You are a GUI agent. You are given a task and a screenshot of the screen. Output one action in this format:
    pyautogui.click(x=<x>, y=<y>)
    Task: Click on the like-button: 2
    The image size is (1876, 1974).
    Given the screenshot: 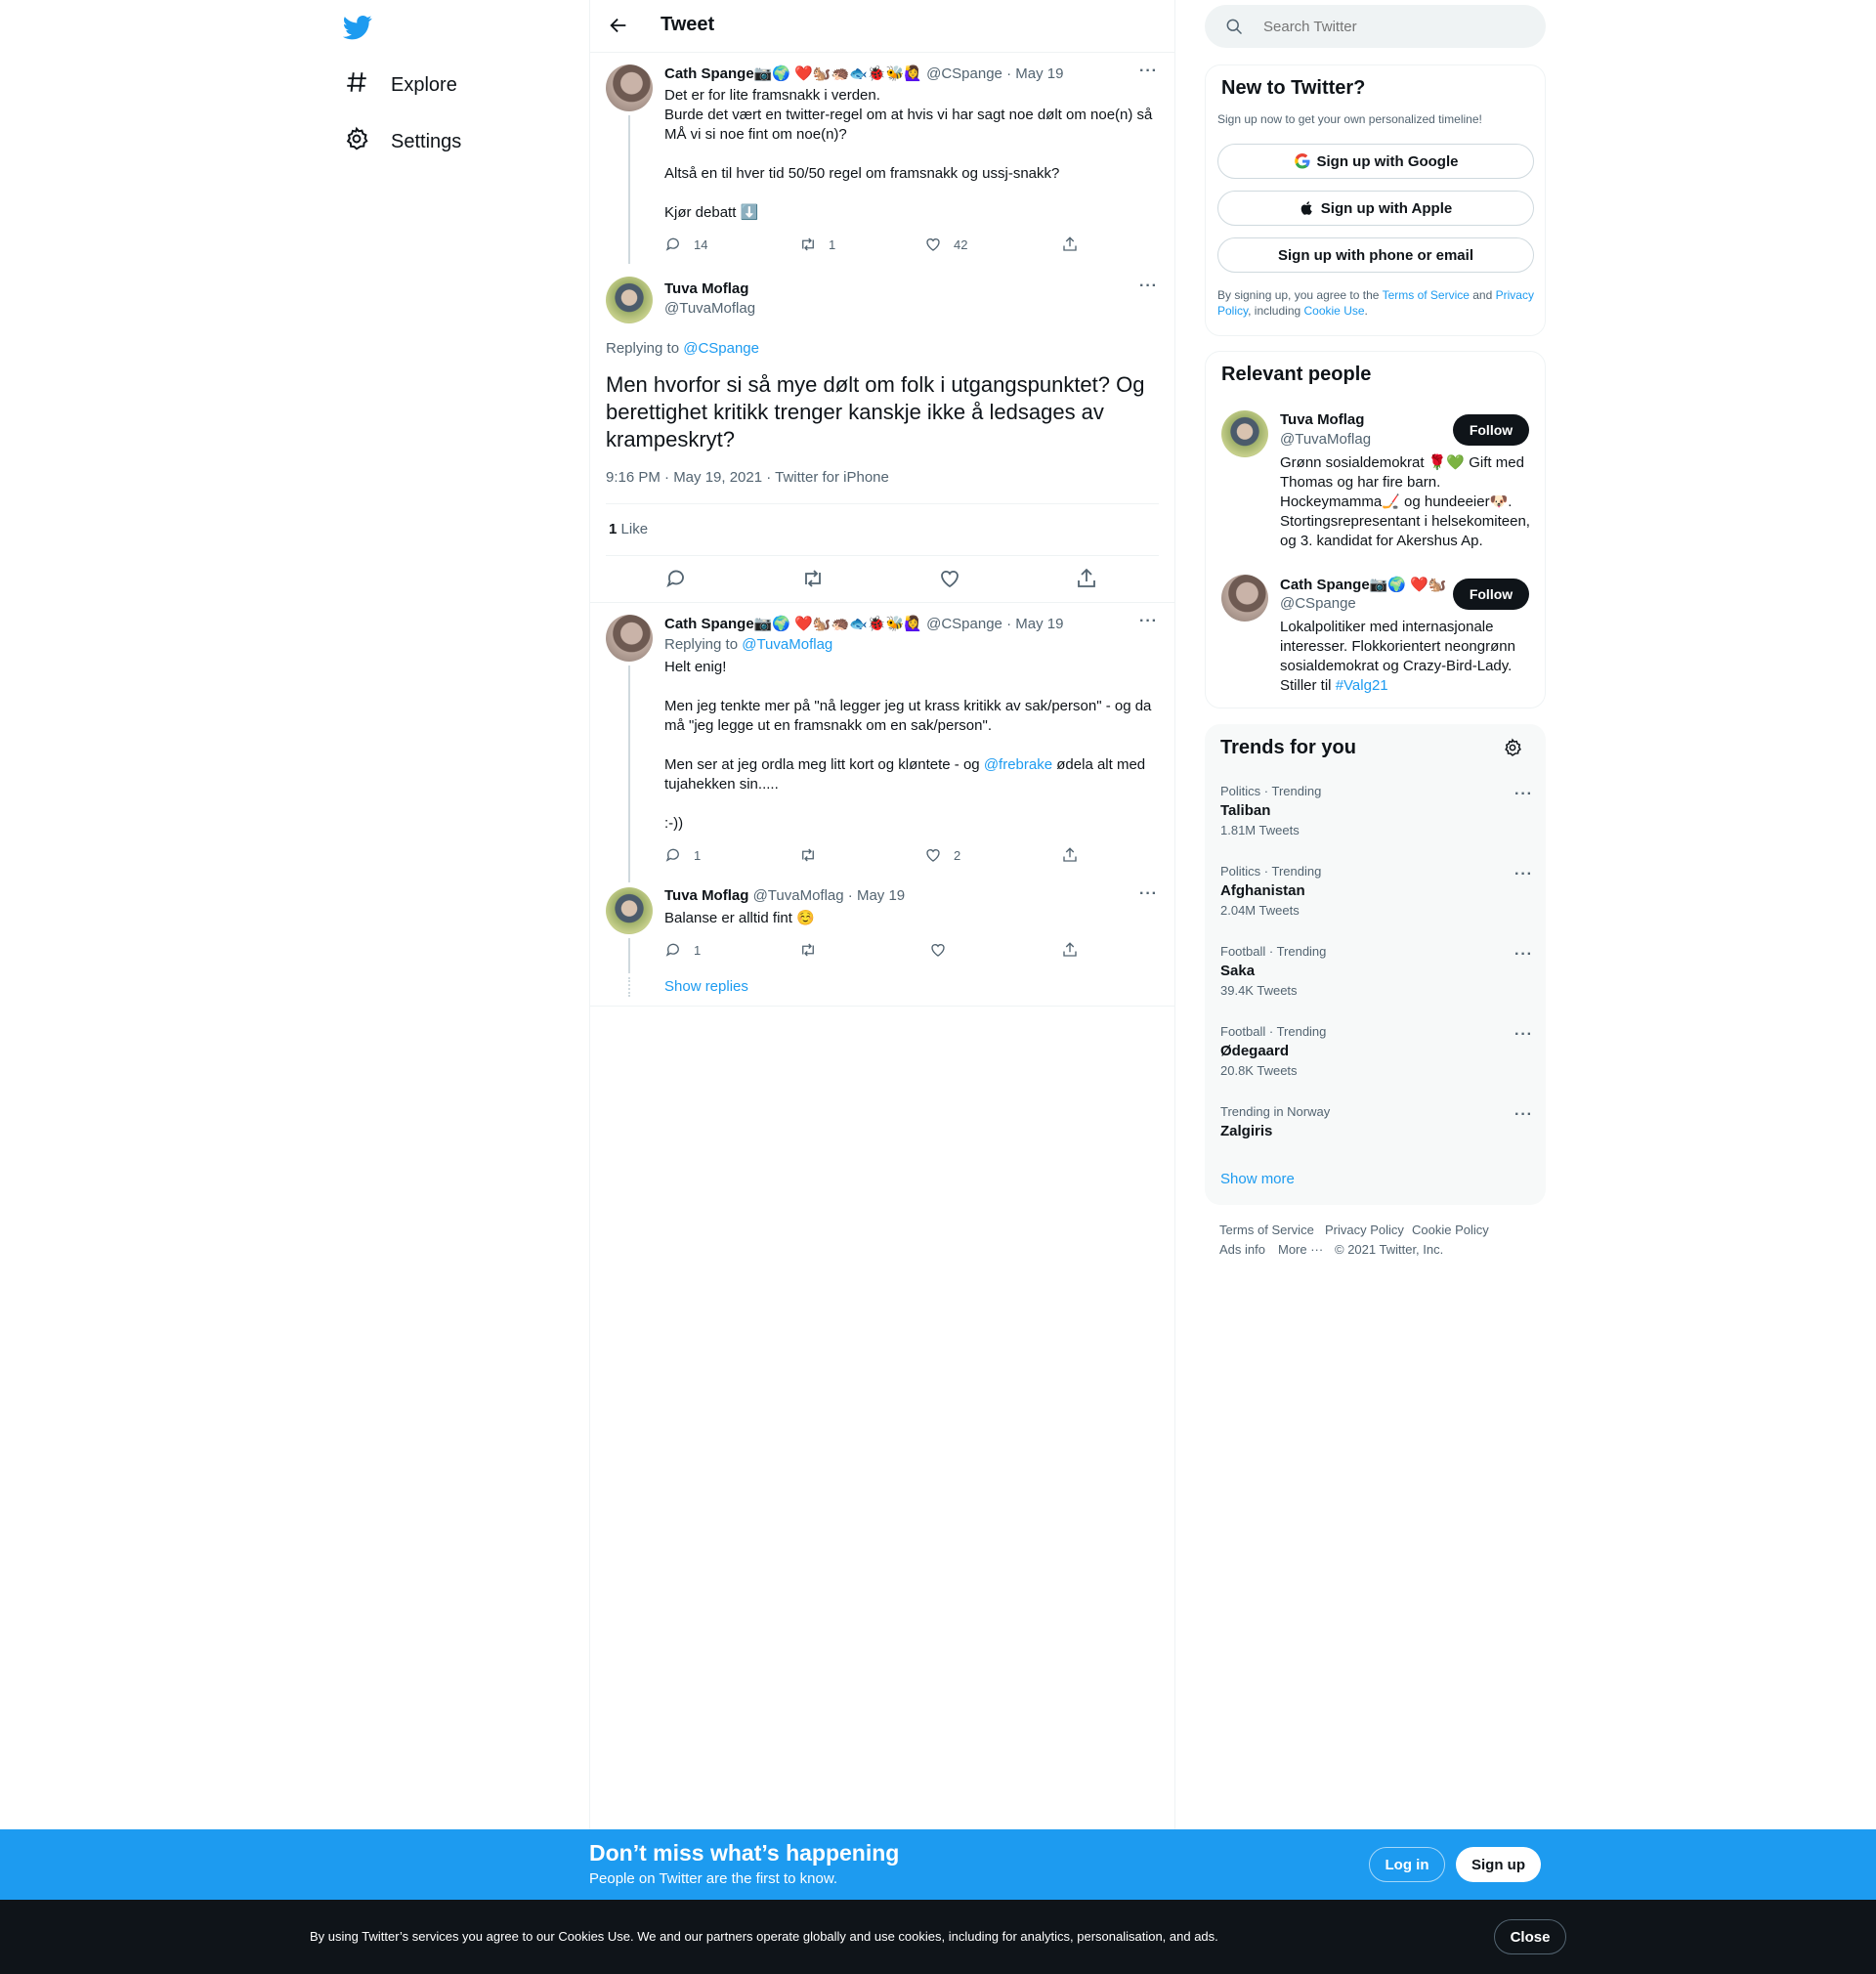 What is the action you would take?
    pyautogui.click(x=942, y=855)
    